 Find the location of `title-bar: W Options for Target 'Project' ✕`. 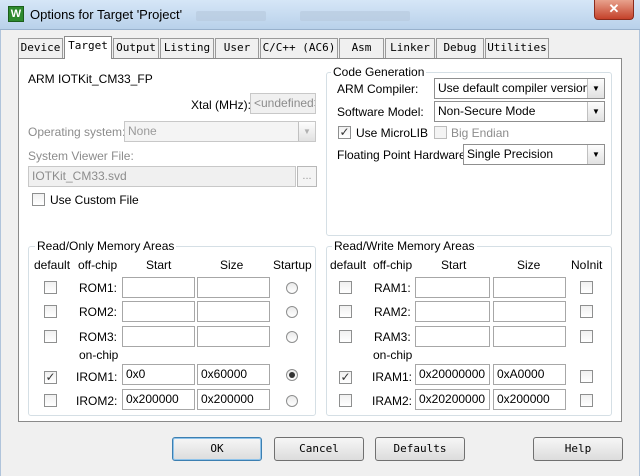

title-bar: W Options for Target 'Project' ✕ is located at coordinates (320, 15).